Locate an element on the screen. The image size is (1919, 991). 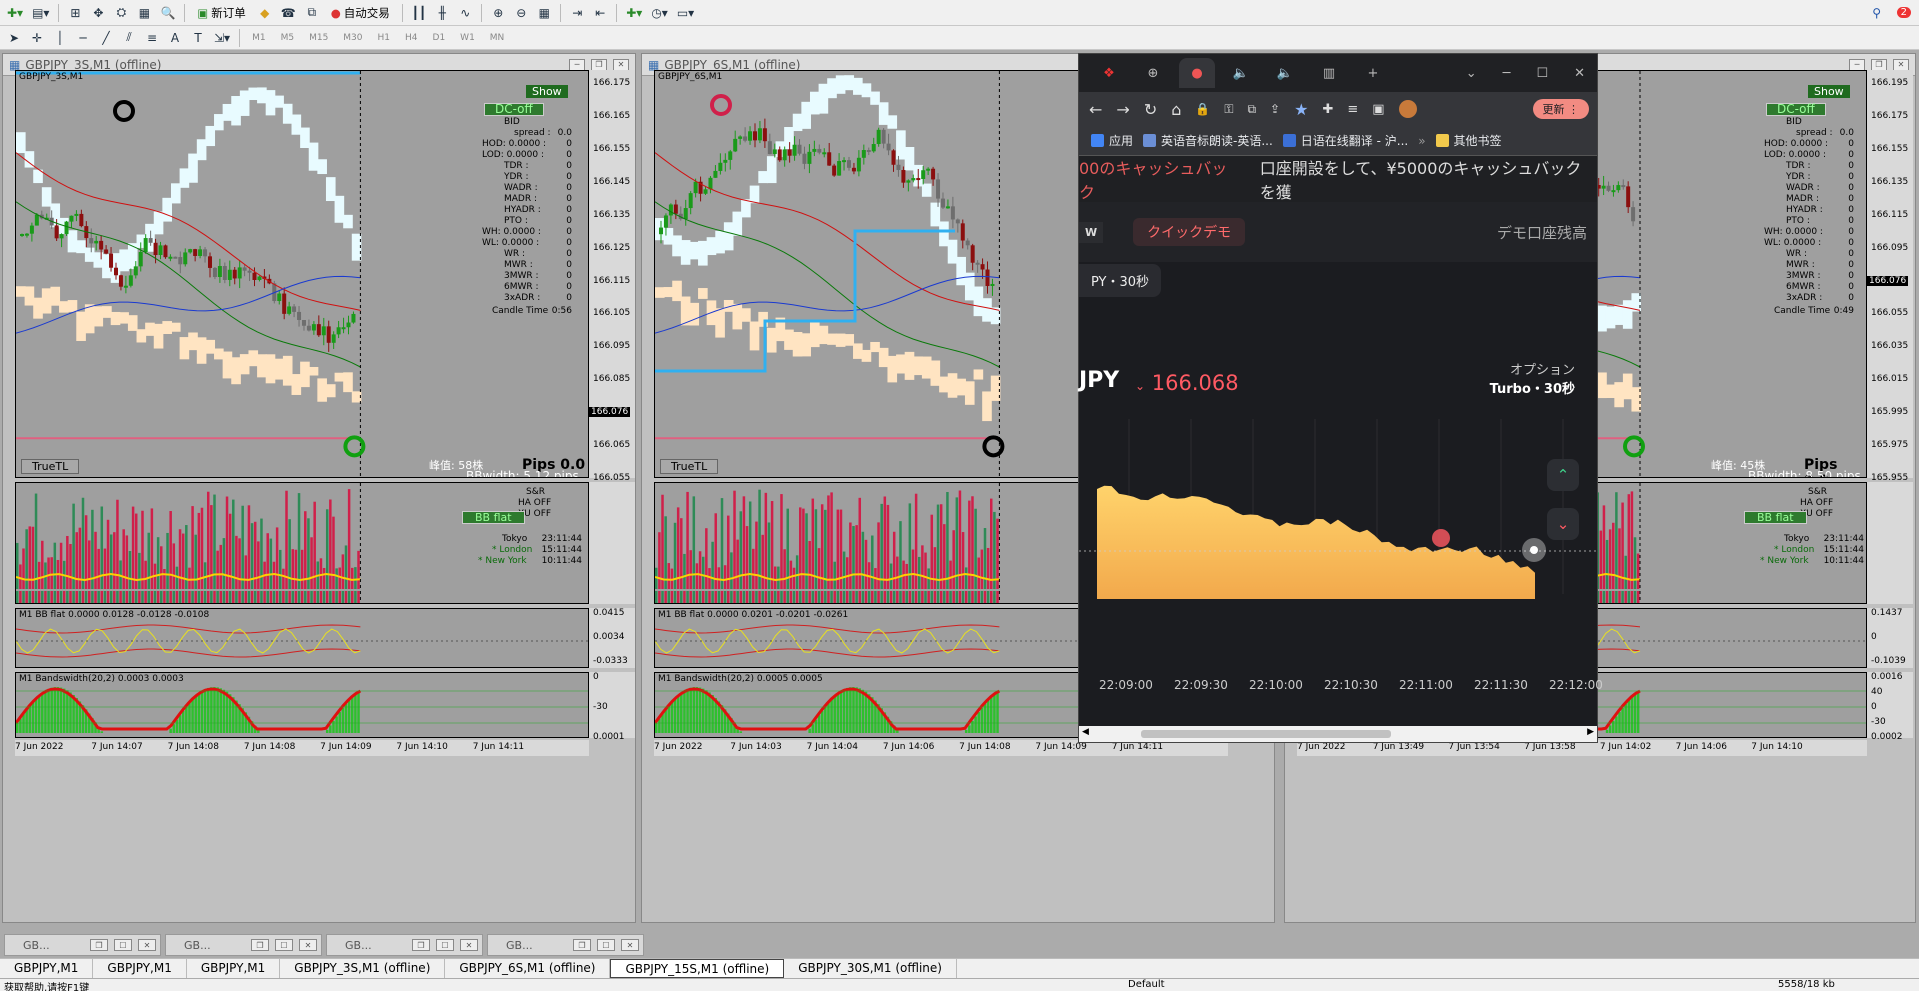
bookmark-apps: 应用 is located at coordinates (1112, 140).